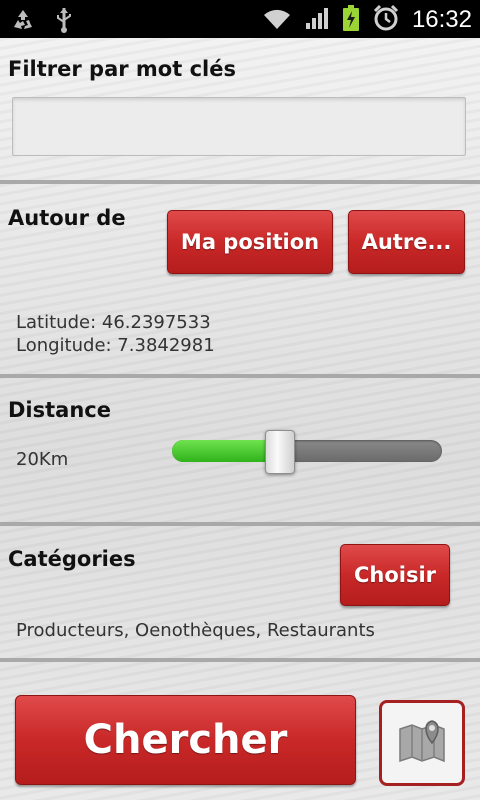  I want to click on distance-slider-track, so click(307, 451).